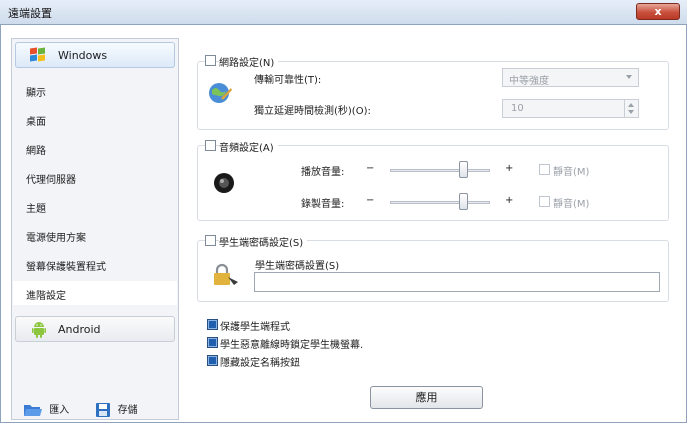  Describe the element at coordinates (323, 204) in the screenshot. I see `record-volume-label: 錄製音量:` at that location.